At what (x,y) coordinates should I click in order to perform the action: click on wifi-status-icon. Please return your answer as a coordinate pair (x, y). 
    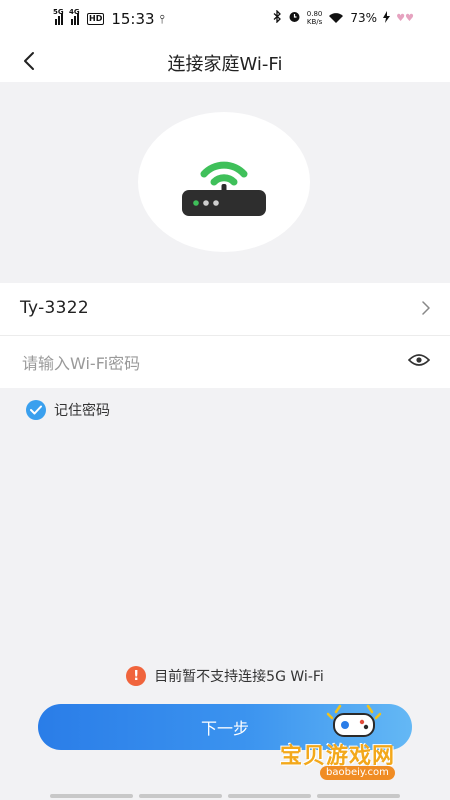
    Looking at the image, I should click on (336, 18).